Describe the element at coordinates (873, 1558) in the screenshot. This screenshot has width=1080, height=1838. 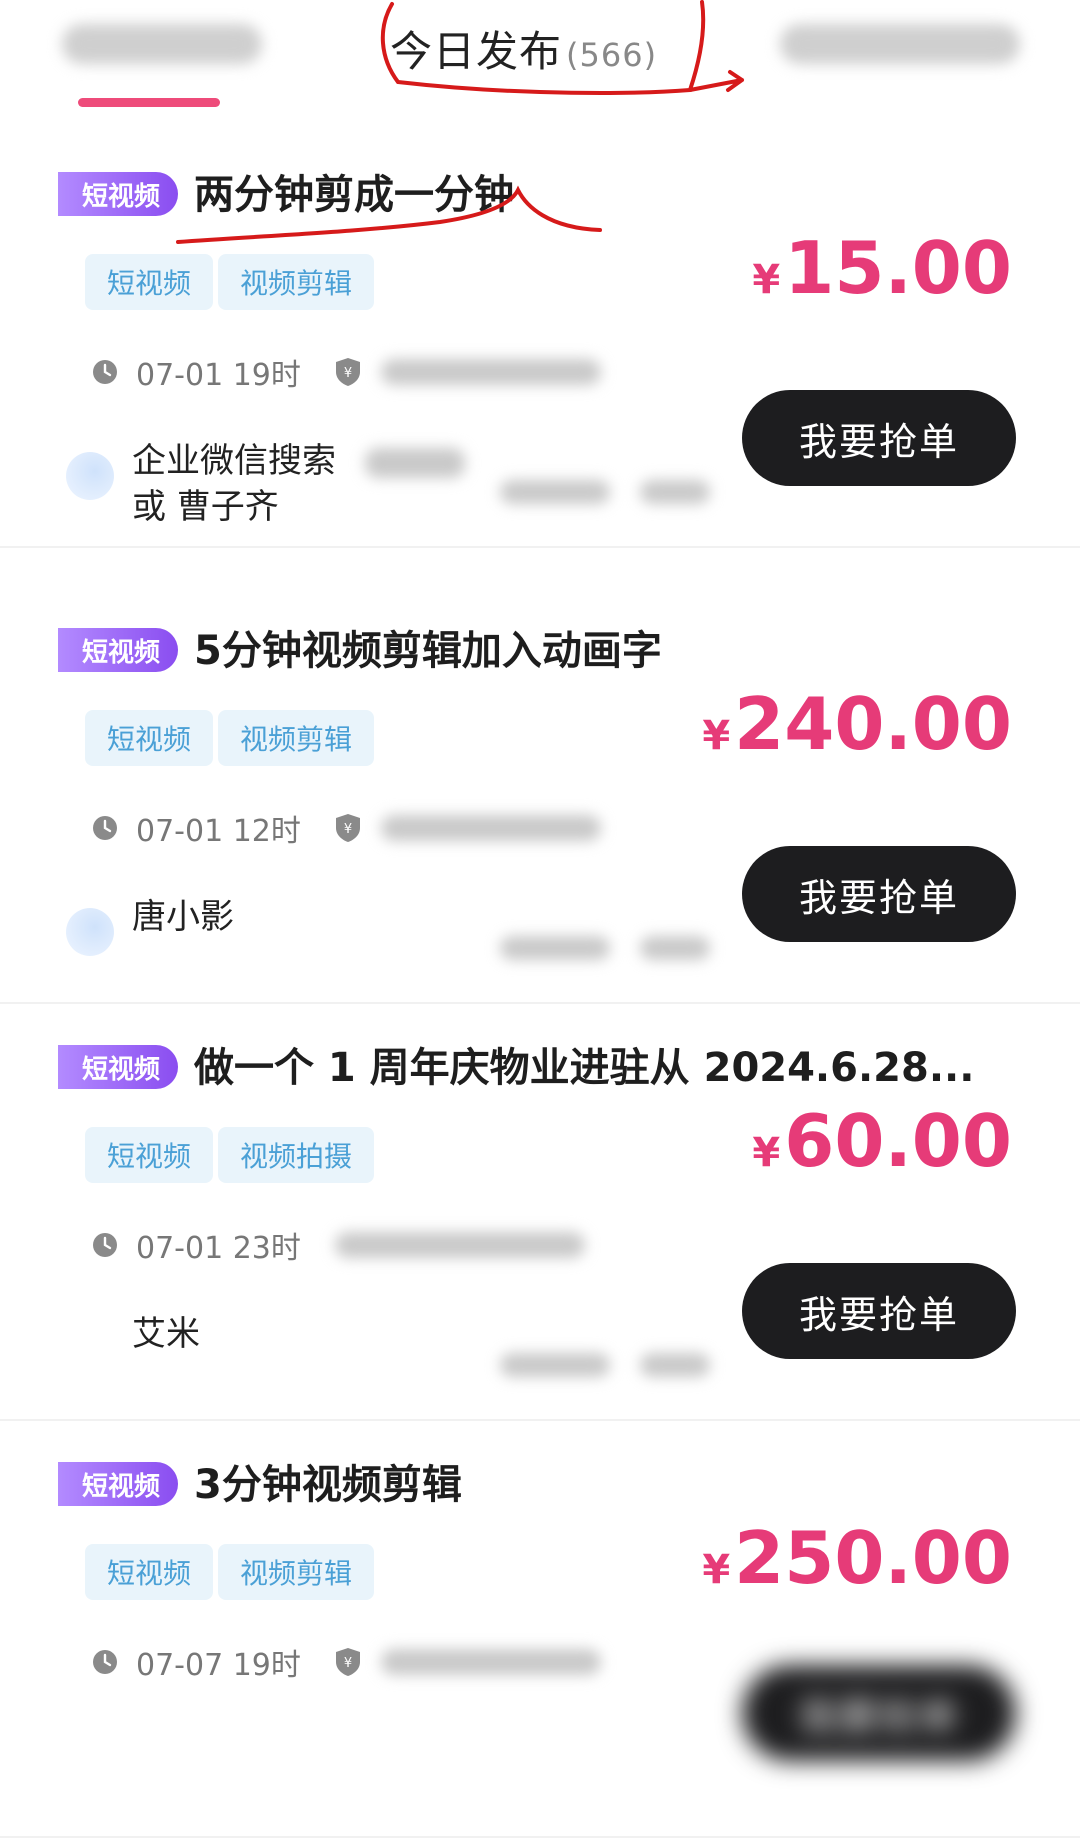
I see `price-amount: 250.00` at that location.